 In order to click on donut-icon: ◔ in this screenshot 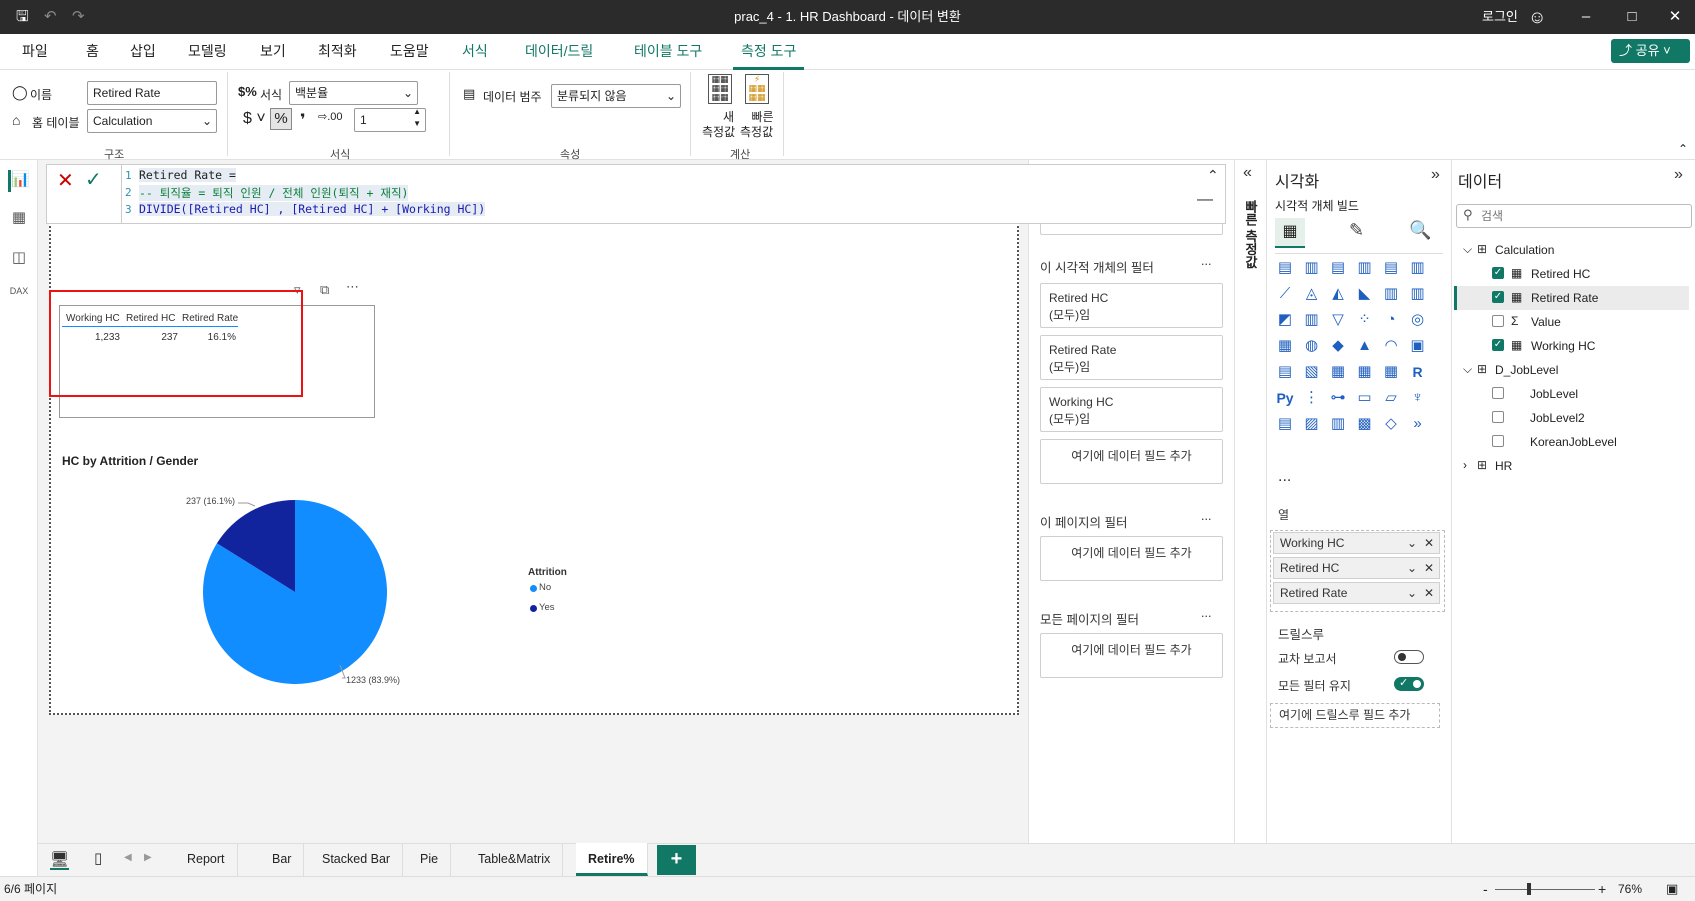, I will do `click(1391, 320)`.